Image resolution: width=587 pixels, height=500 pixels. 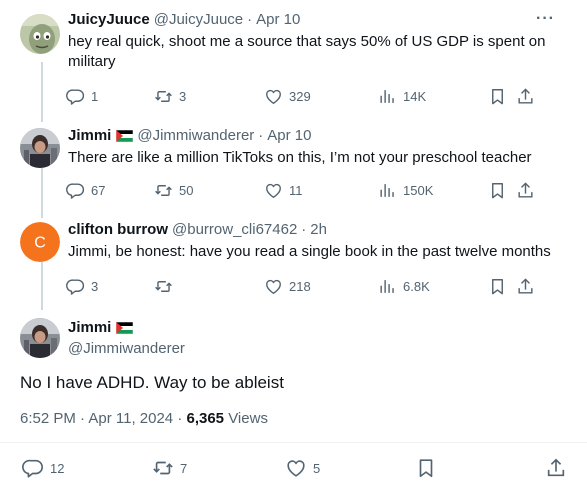 I want to click on letter-avatar-image: C, so click(x=40, y=242).